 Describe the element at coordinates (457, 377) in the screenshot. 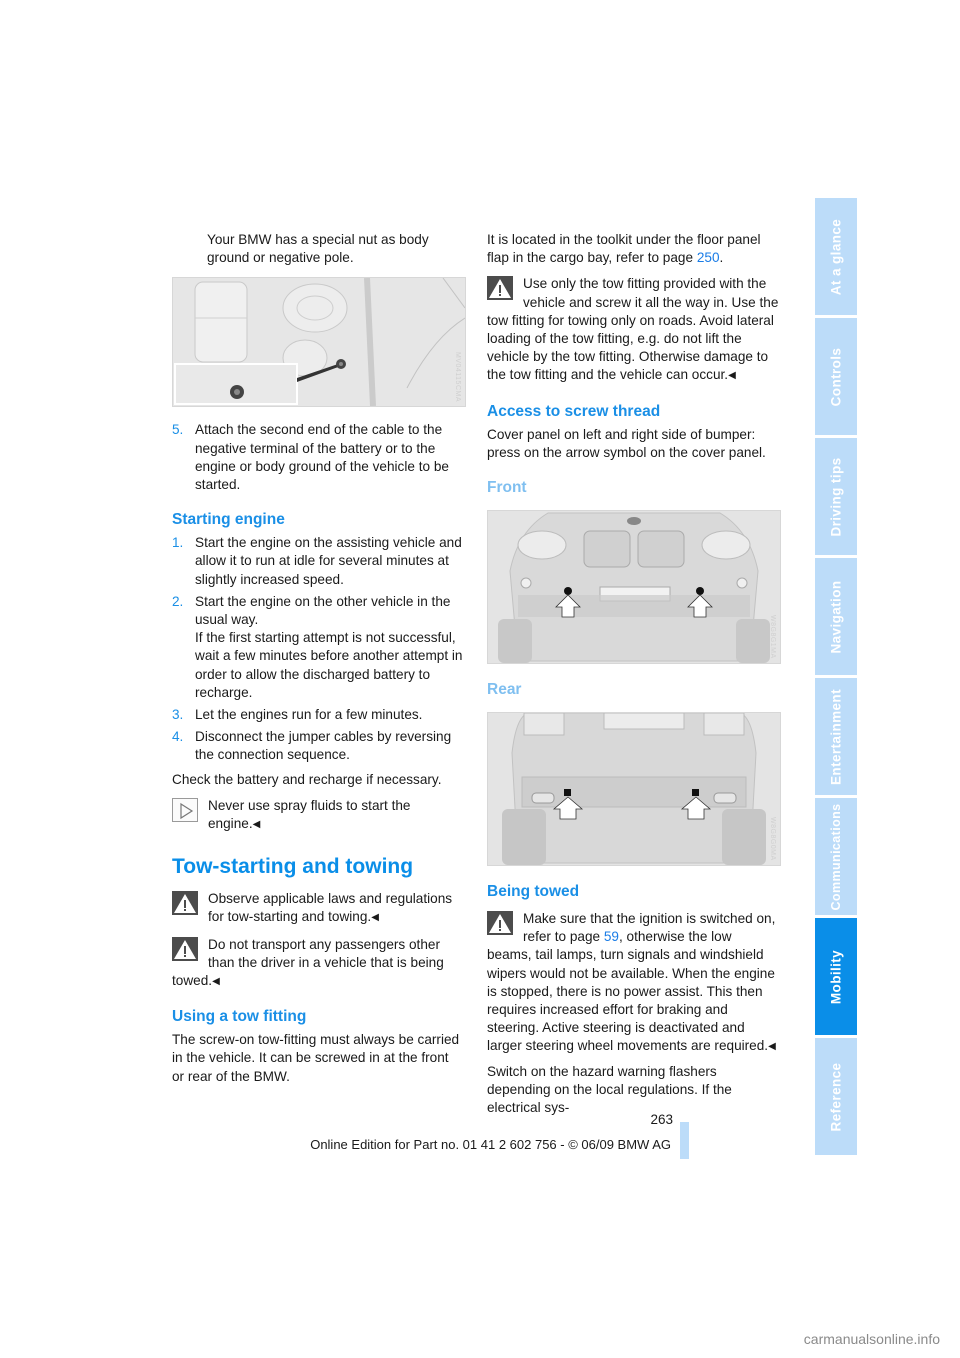

I see `figure-code: MV04115CMA` at that location.